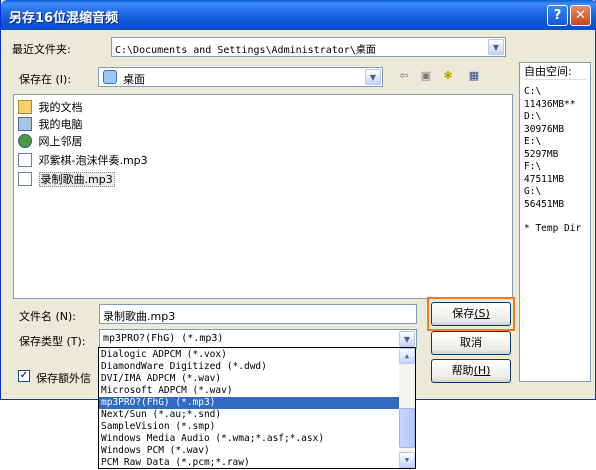 The width and height of the screenshot is (596, 470). What do you see at coordinates (553, 228) in the screenshot?
I see `free-space-line: * Temp Dir` at bounding box center [553, 228].